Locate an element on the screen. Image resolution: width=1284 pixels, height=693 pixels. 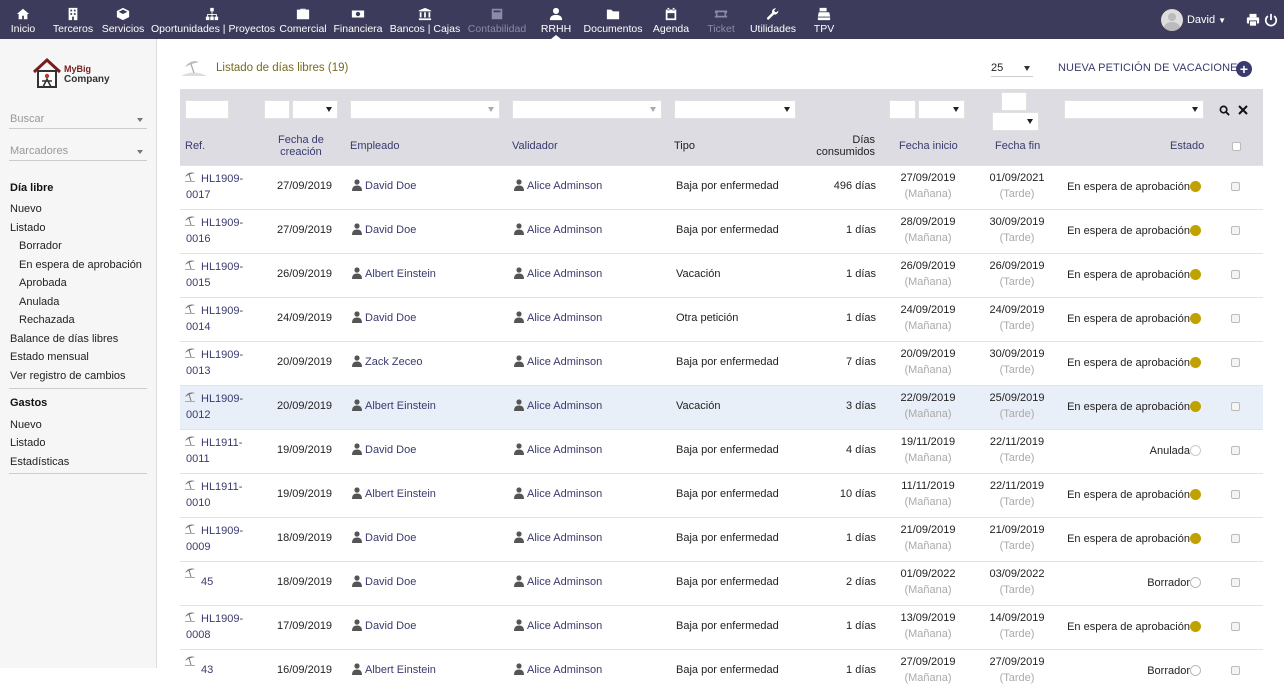
filter-end-month-select is located at coordinates (1015, 121).